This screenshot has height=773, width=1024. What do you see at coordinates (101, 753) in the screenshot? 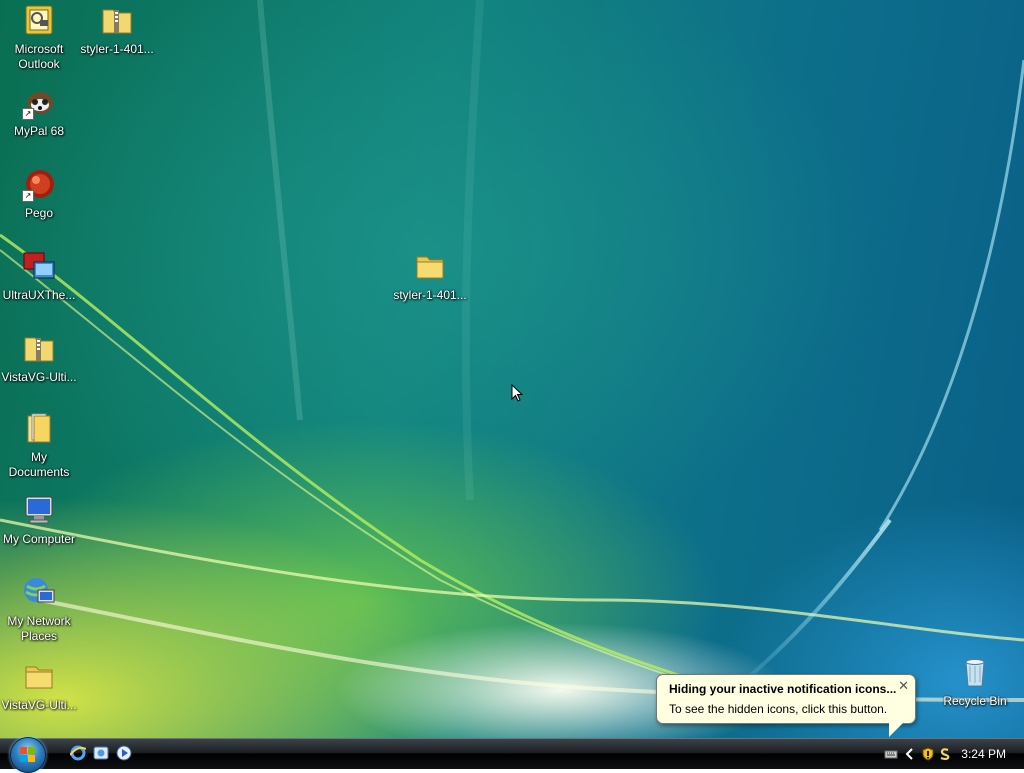
I see `show-desktop-icon` at bounding box center [101, 753].